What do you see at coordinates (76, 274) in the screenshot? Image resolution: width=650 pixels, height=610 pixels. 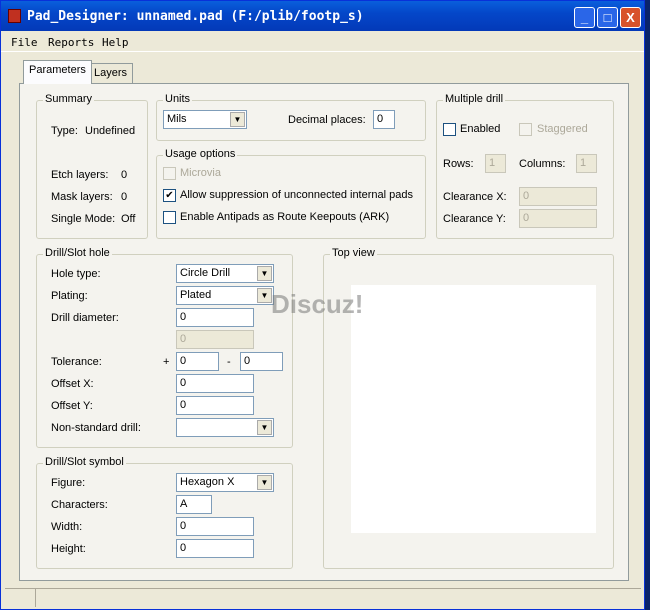 I see `hole-type-label: Hole type:` at bounding box center [76, 274].